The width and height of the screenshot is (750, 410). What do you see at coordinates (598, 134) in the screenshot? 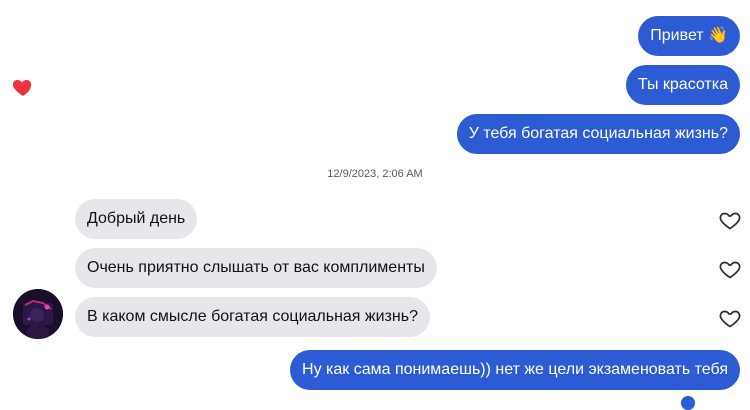
I see `outgoing-message: У тебя богатая социальная жизнь?` at bounding box center [598, 134].